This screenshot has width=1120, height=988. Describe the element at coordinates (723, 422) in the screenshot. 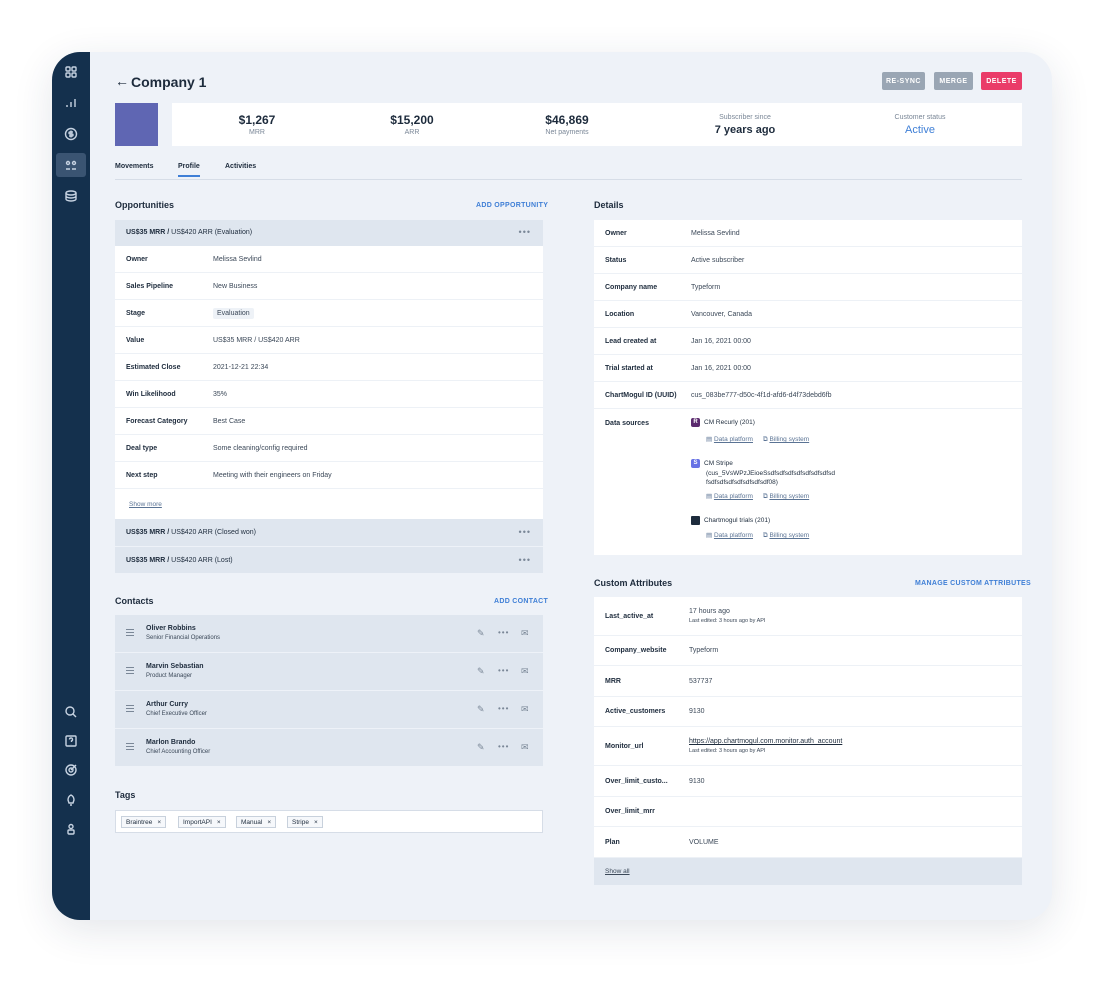

I see `data-source-item: R CM Recurly (201)` at that location.